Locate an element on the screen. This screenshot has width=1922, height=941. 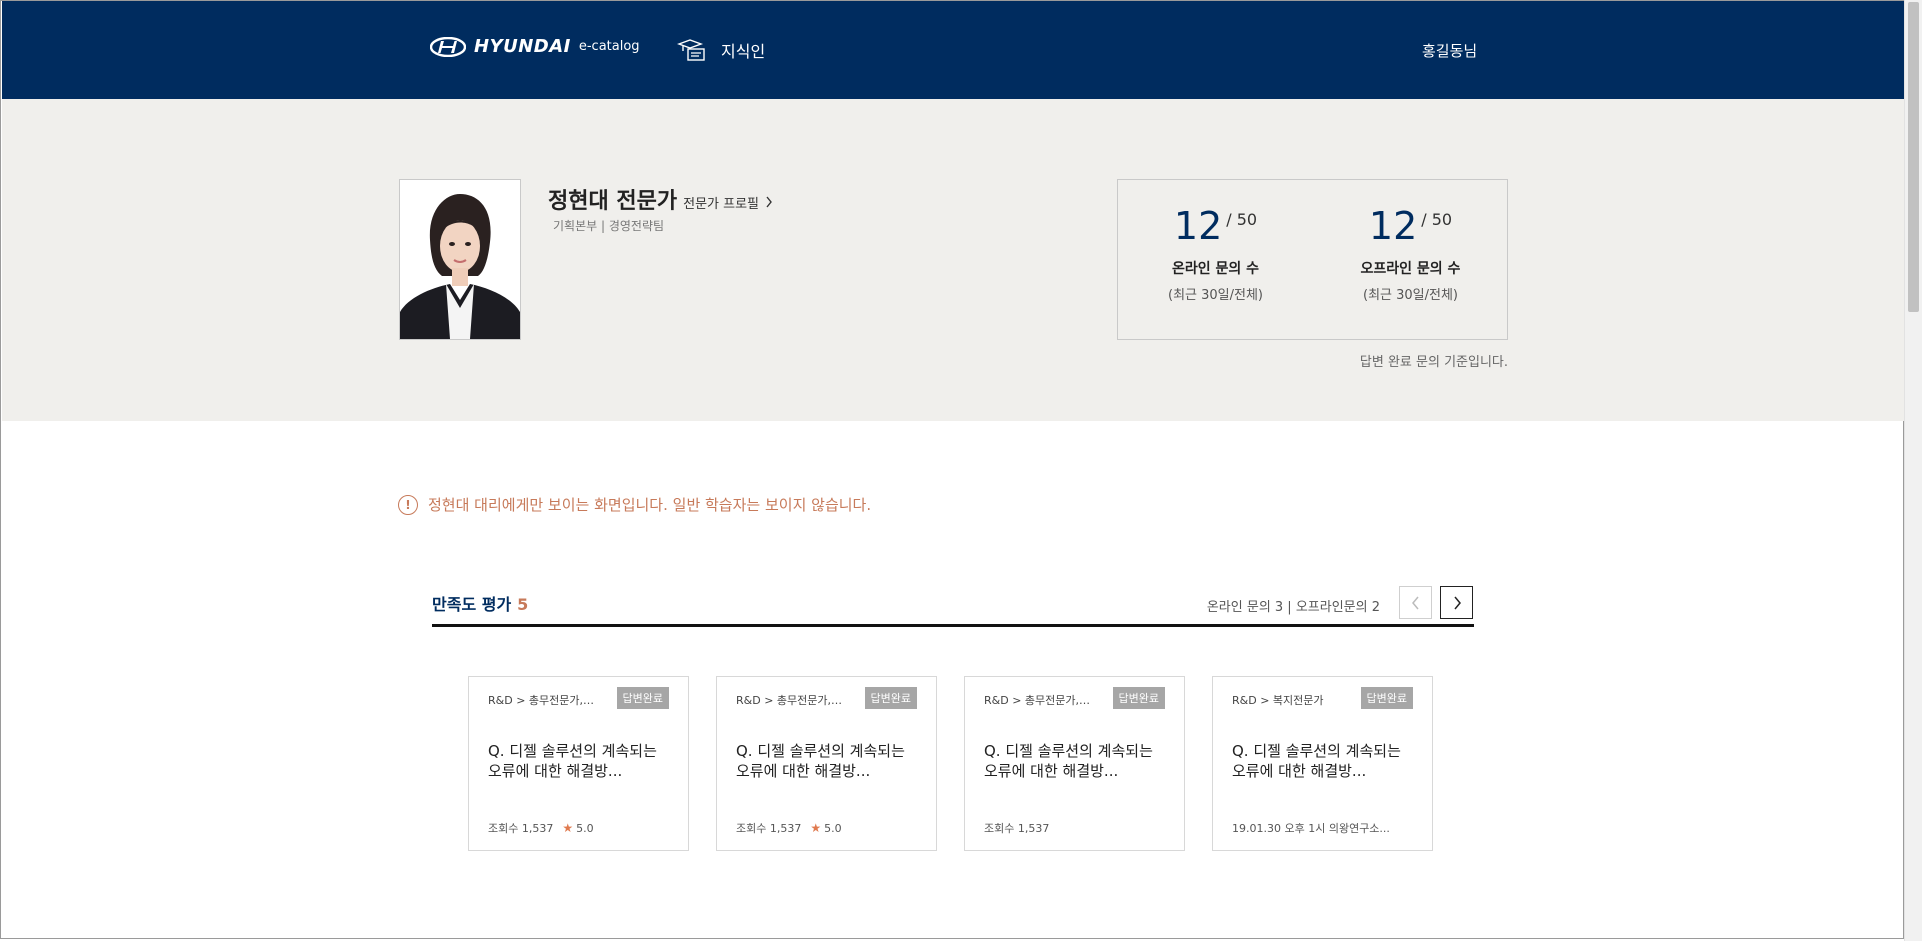
online-inquiry-count: 12 is located at coordinates (1198, 226).